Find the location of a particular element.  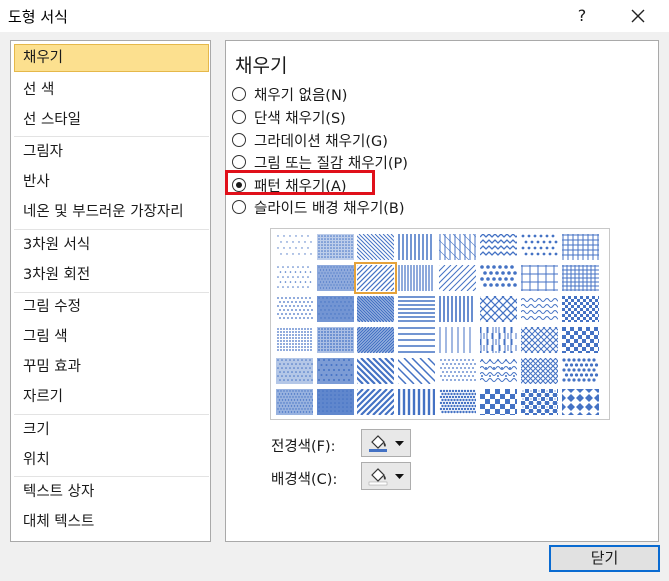

sidebar-item-line-color: 선 색 is located at coordinates (111, 90).